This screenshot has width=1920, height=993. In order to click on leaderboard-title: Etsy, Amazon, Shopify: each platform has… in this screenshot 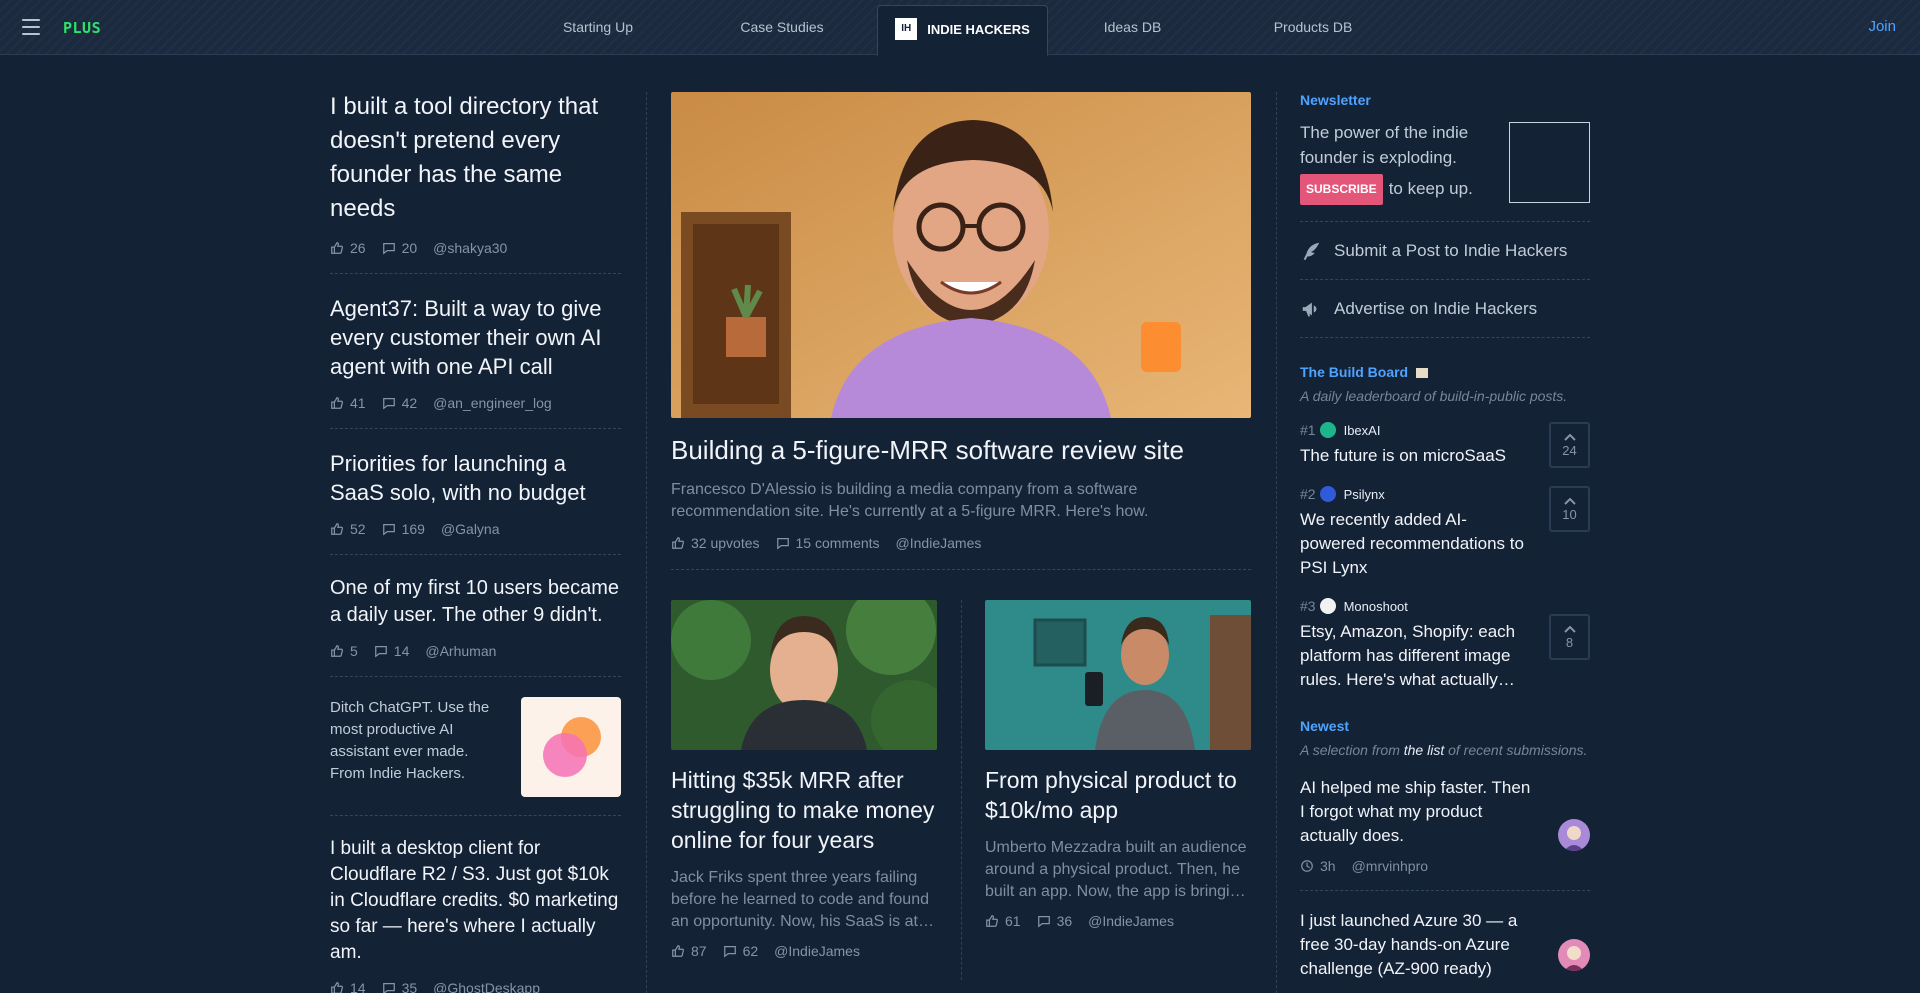, I will do `click(1415, 656)`.